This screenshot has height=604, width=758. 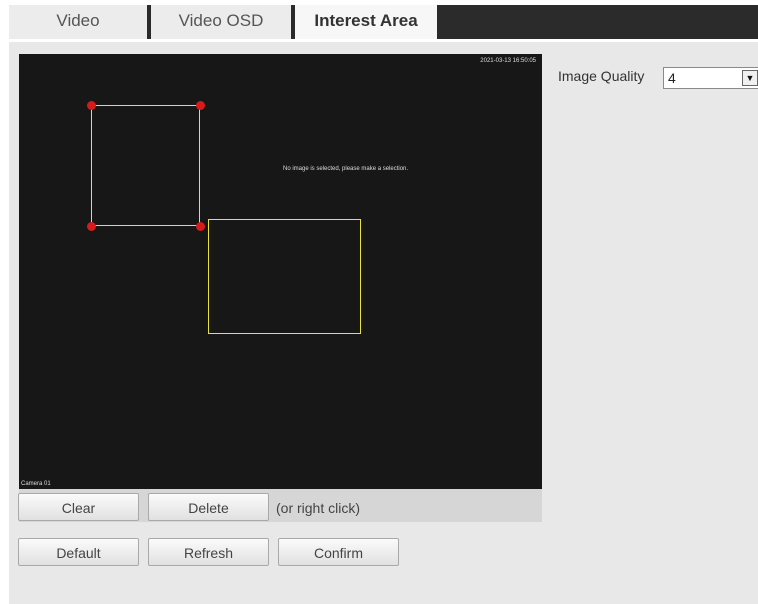 I want to click on delete-hint: (or right click), so click(x=318, y=508).